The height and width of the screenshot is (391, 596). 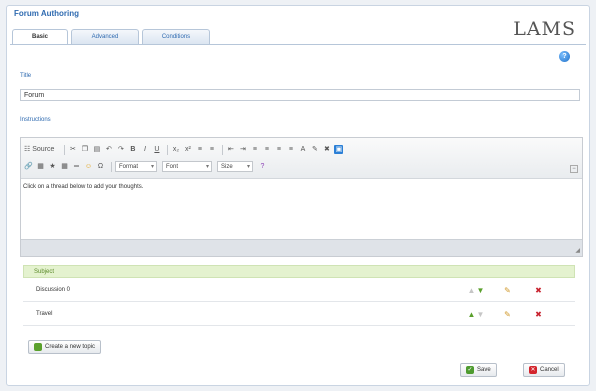 What do you see at coordinates (53, 290) in the screenshot?
I see `topic-name: Discussion 0` at bounding box center [53, 290].